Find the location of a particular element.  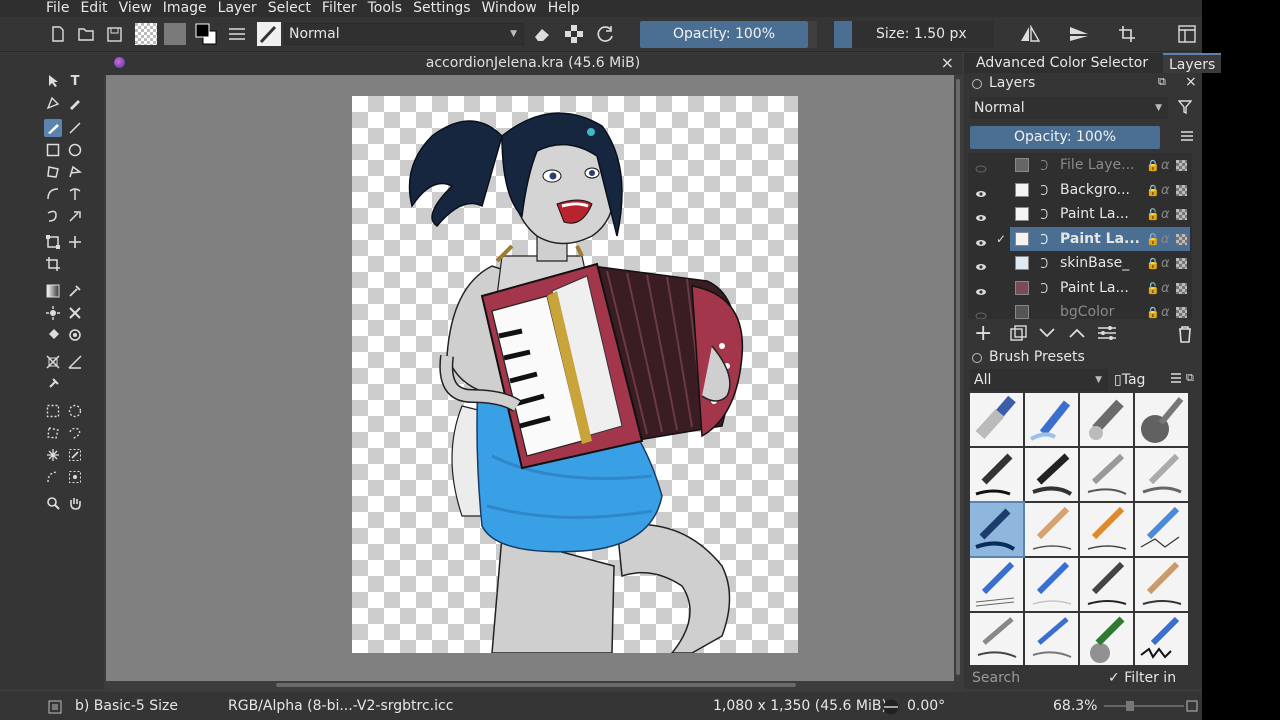

select-shapes-icon is located at coordinates (53, 81).